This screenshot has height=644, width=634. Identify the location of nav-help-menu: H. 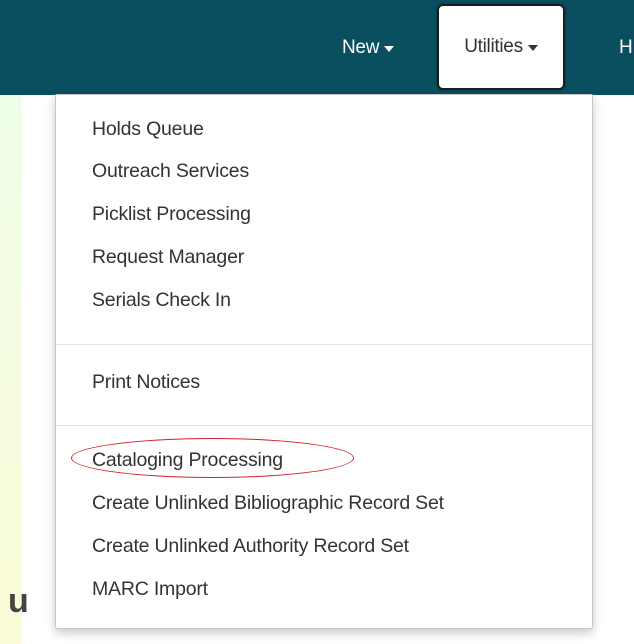
(626, 47).